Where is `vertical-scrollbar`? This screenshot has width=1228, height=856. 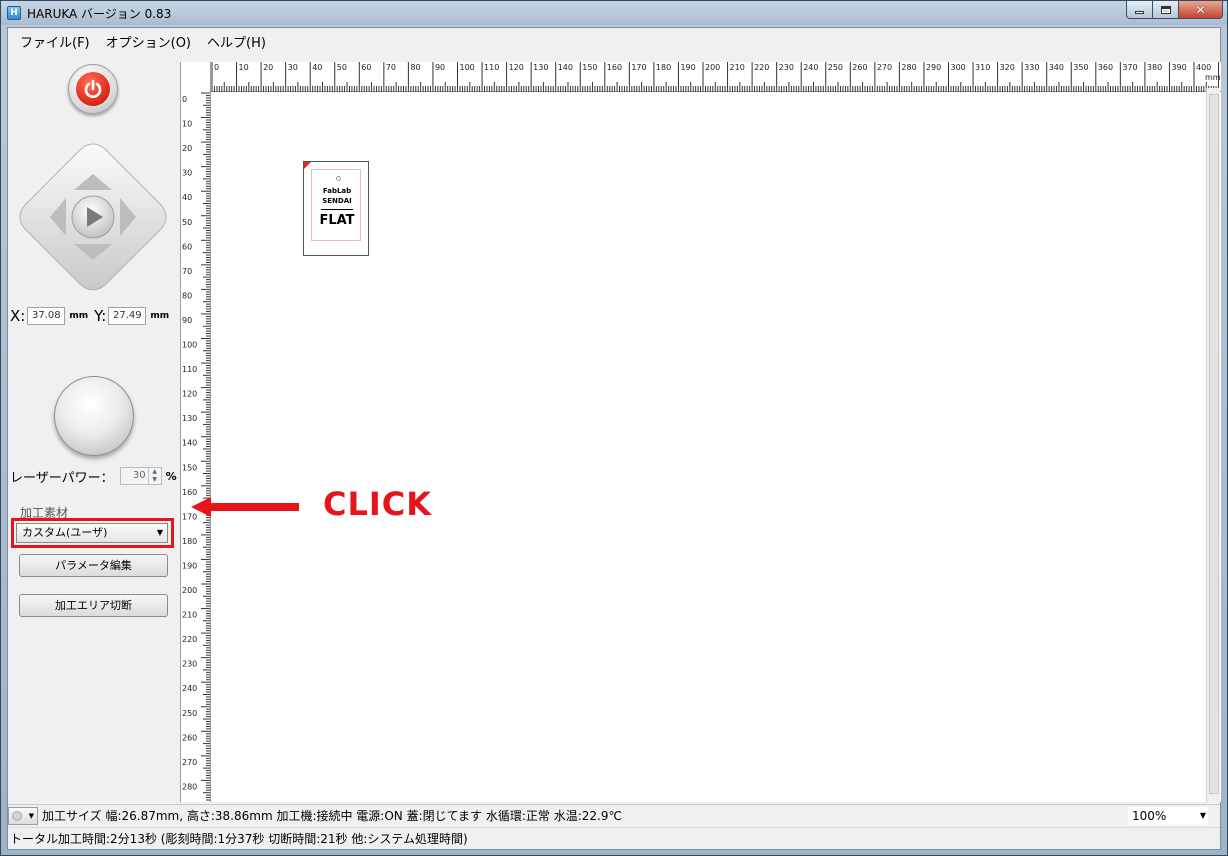 vertical-scrollbar is located at coordinates (1213, 445).